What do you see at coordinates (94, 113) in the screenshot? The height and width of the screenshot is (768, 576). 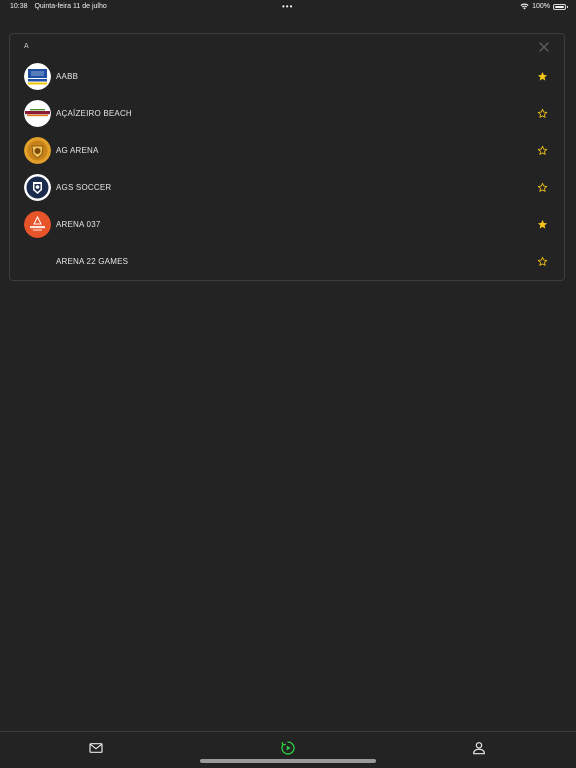 I see `venue-name: AÇAÍZEIRO BEACH` at bounding box center [94, 113].